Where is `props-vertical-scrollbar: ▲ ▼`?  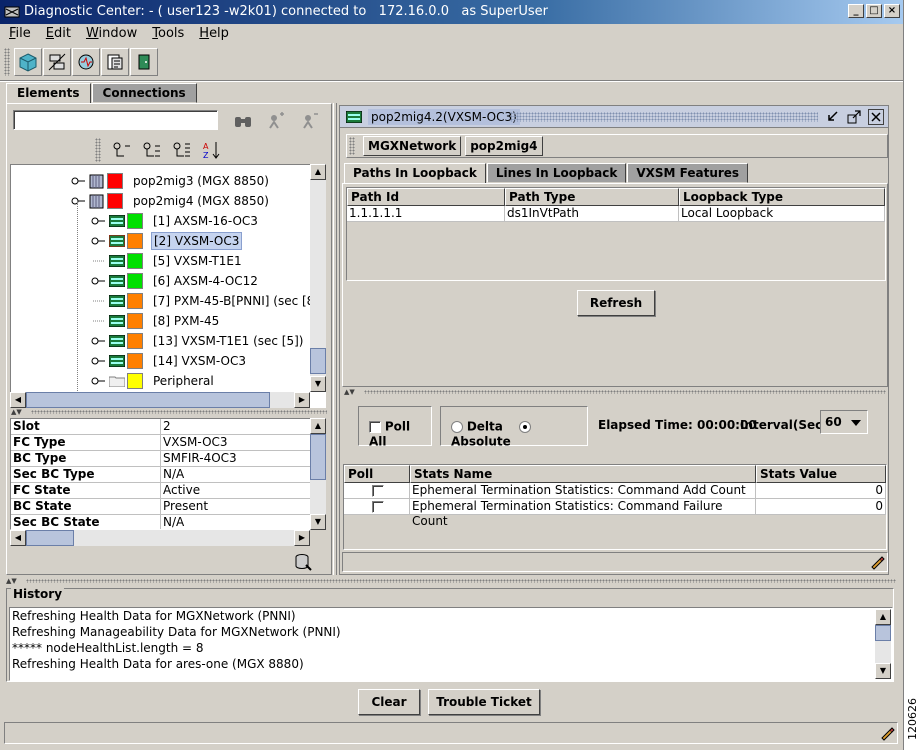 props-vertical-scrollbar: ▲ ▼ is located at coordinates (318, 474).